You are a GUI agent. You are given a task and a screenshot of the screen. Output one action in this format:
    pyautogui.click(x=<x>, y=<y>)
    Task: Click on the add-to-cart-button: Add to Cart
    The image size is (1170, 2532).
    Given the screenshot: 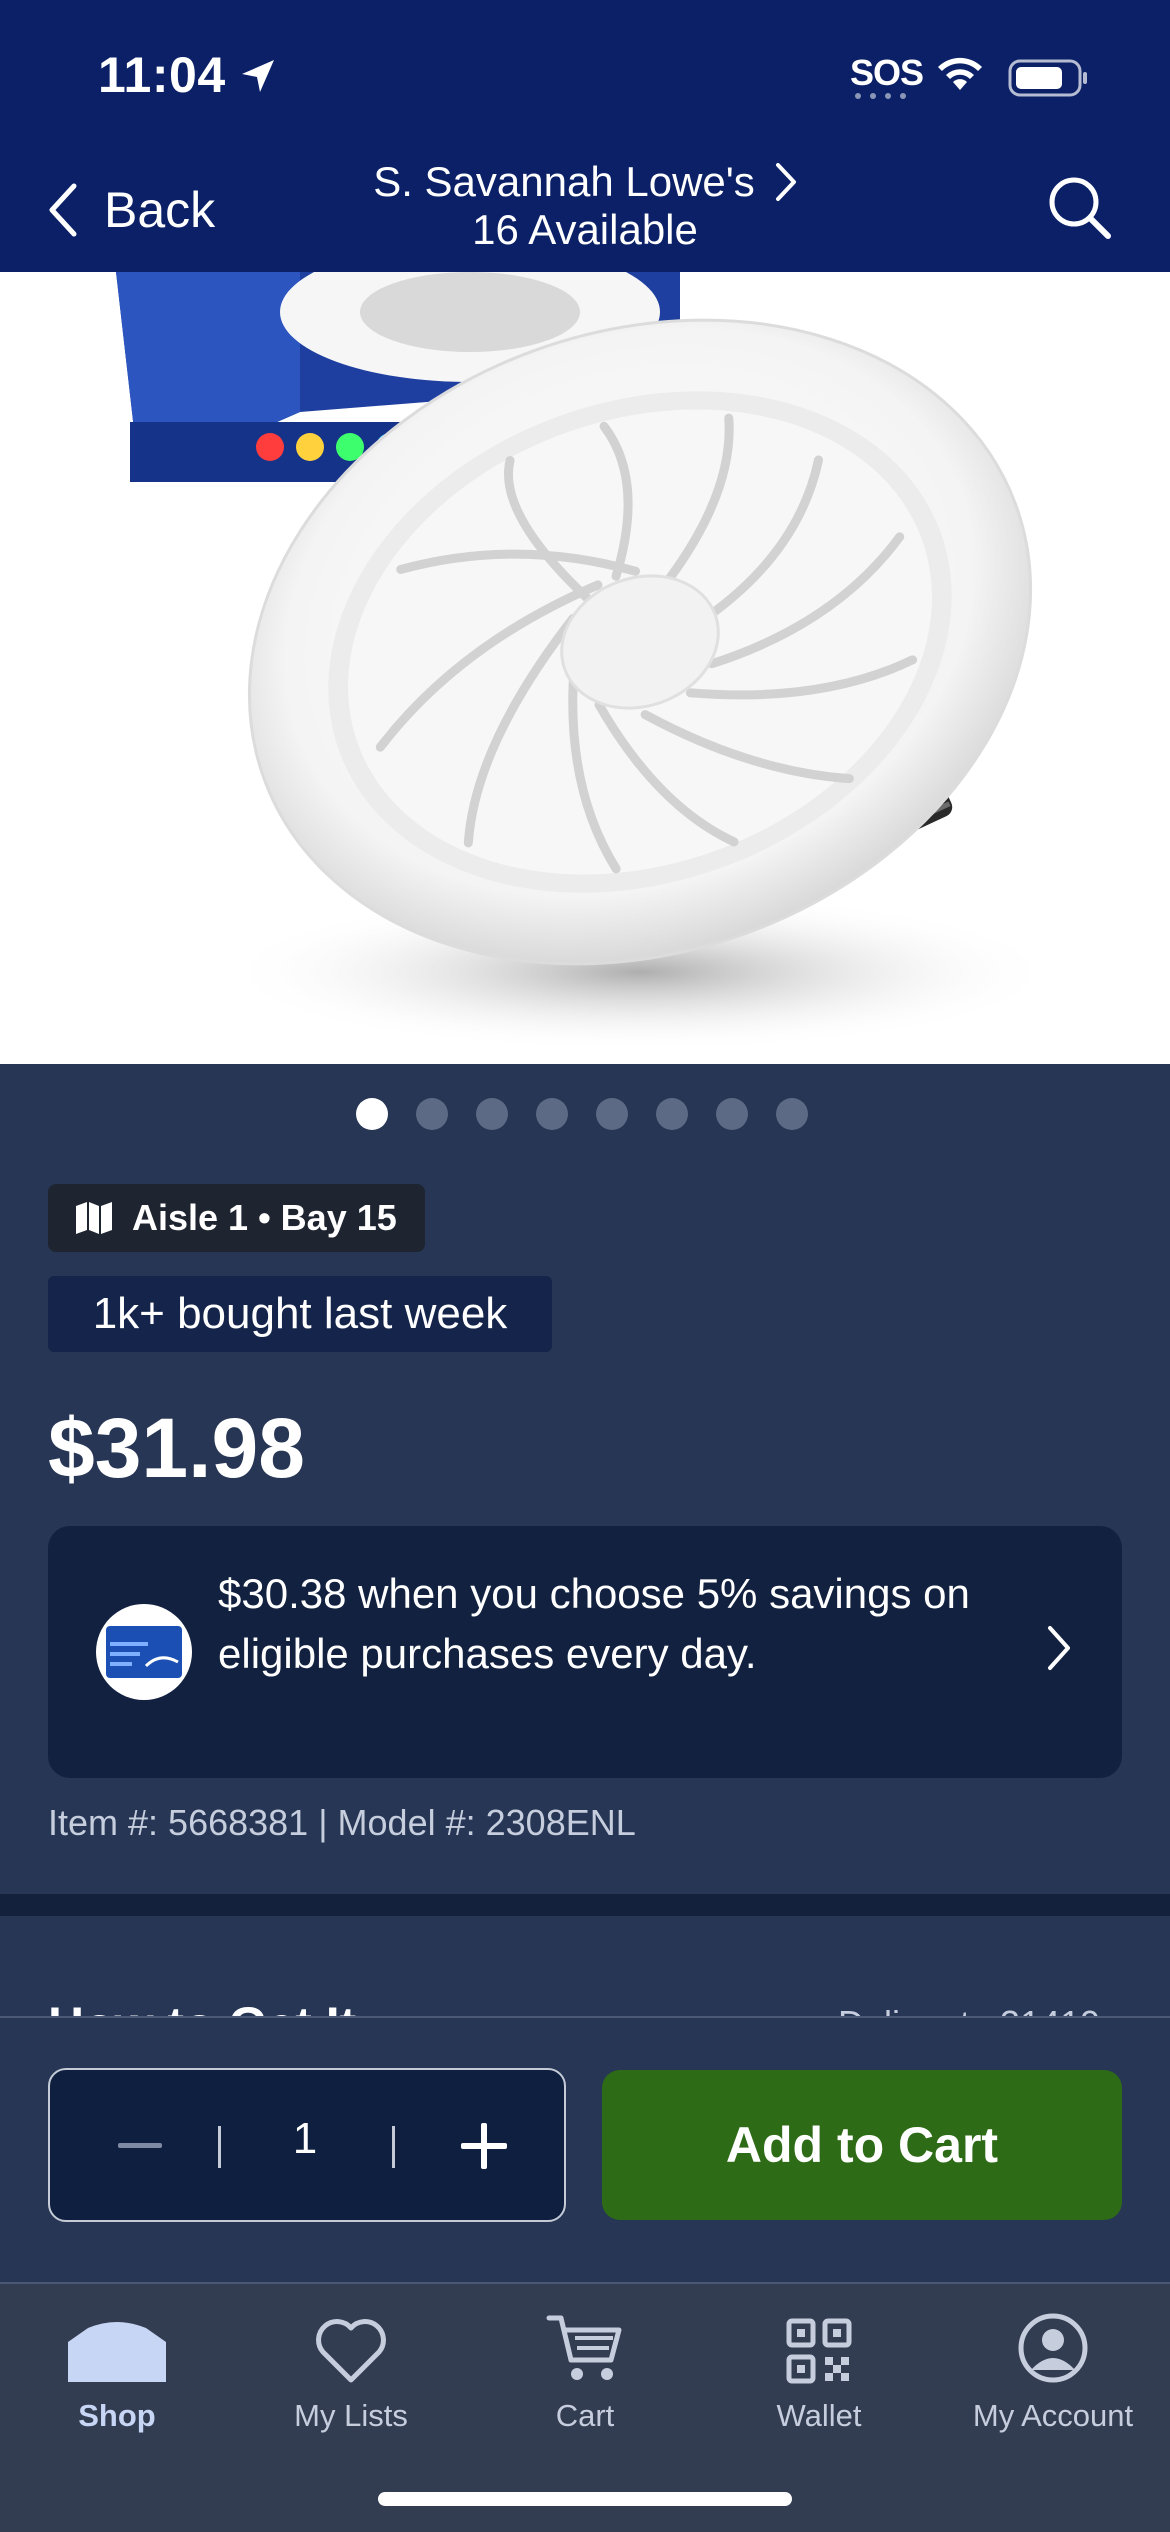 What is the action you would take?
    pyautogui.click(x=862, y=2145)
    